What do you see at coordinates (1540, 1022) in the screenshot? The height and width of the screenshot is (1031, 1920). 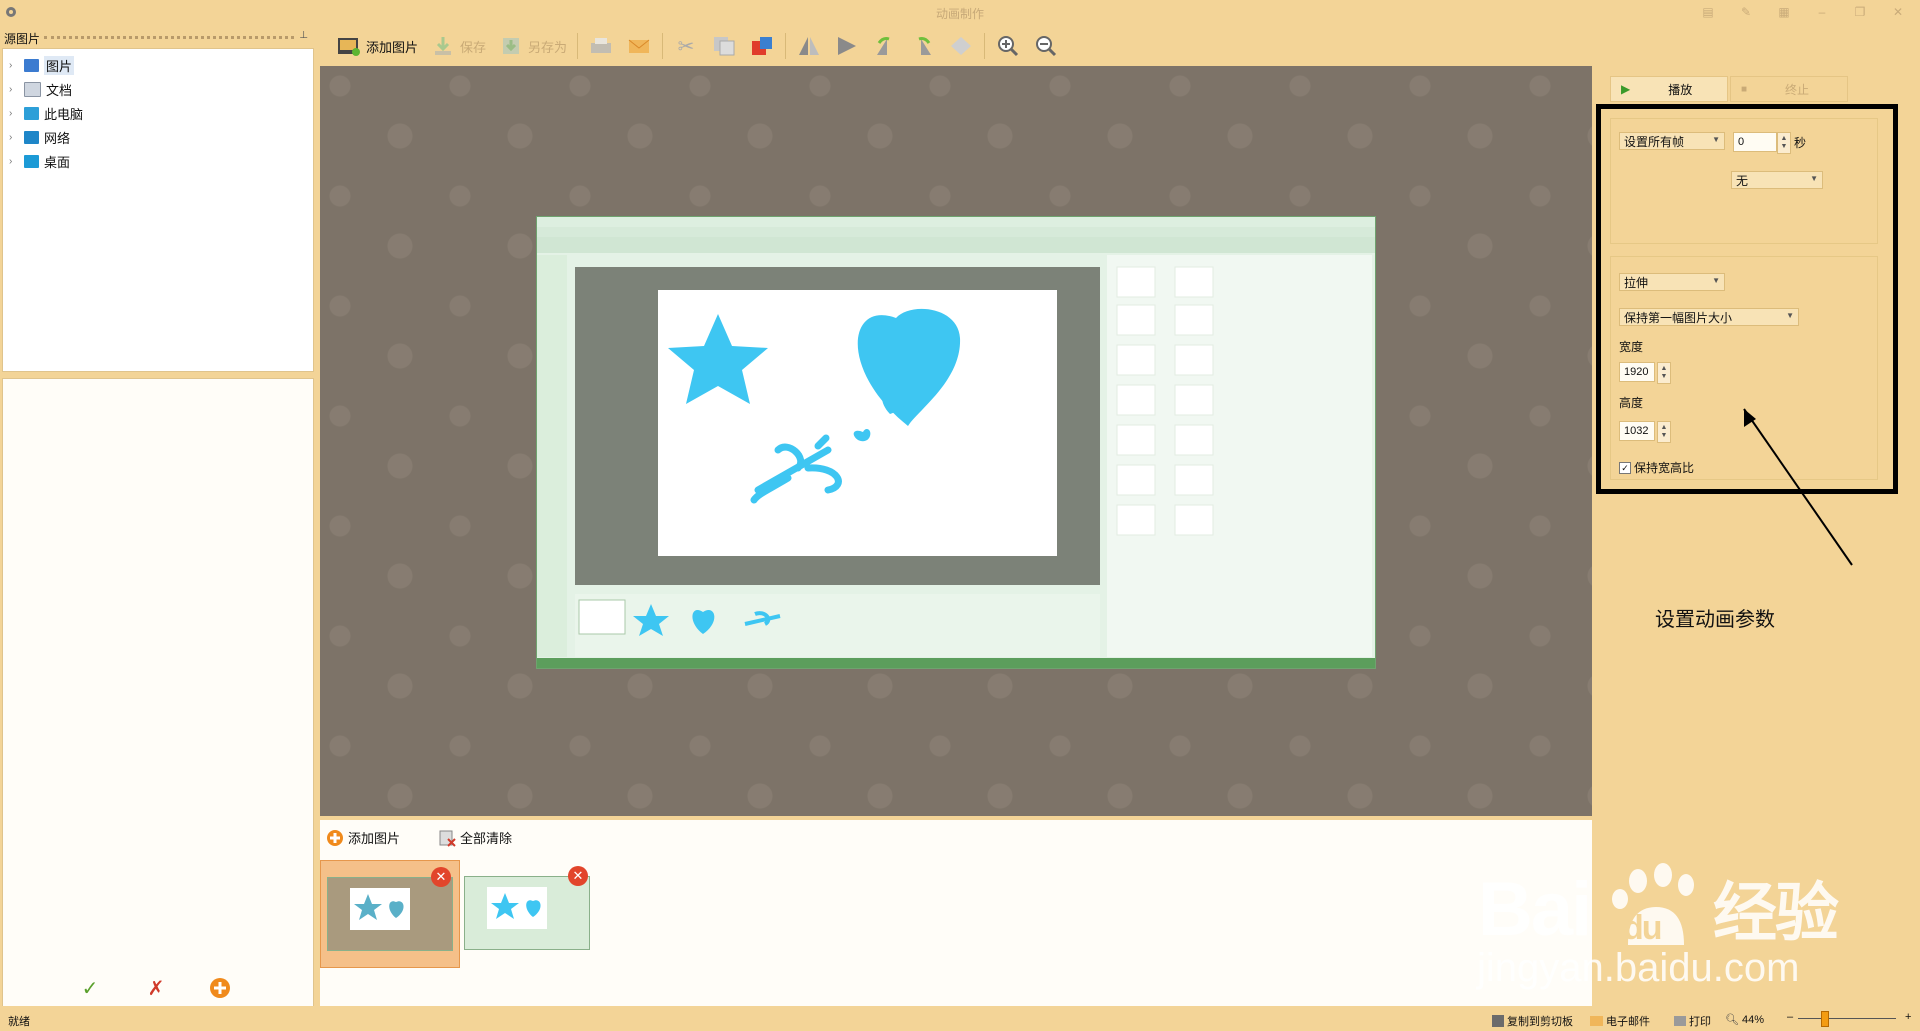 I see `copy-clipboard-label: 复制到剪切板` at bounding box center [1540, 1022].